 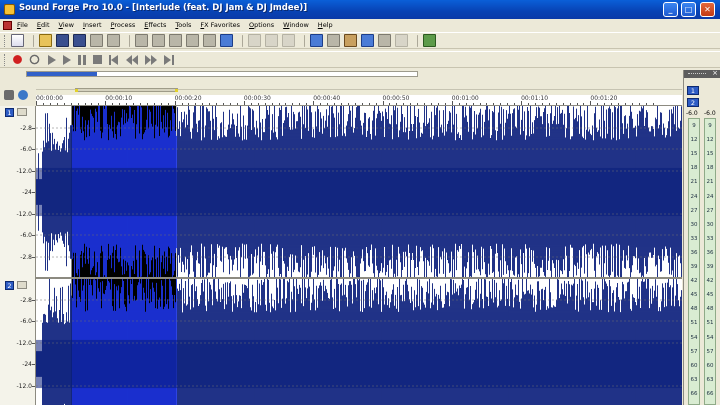 I want to click on menu-edit: Edit, so click(x=43, y=25).